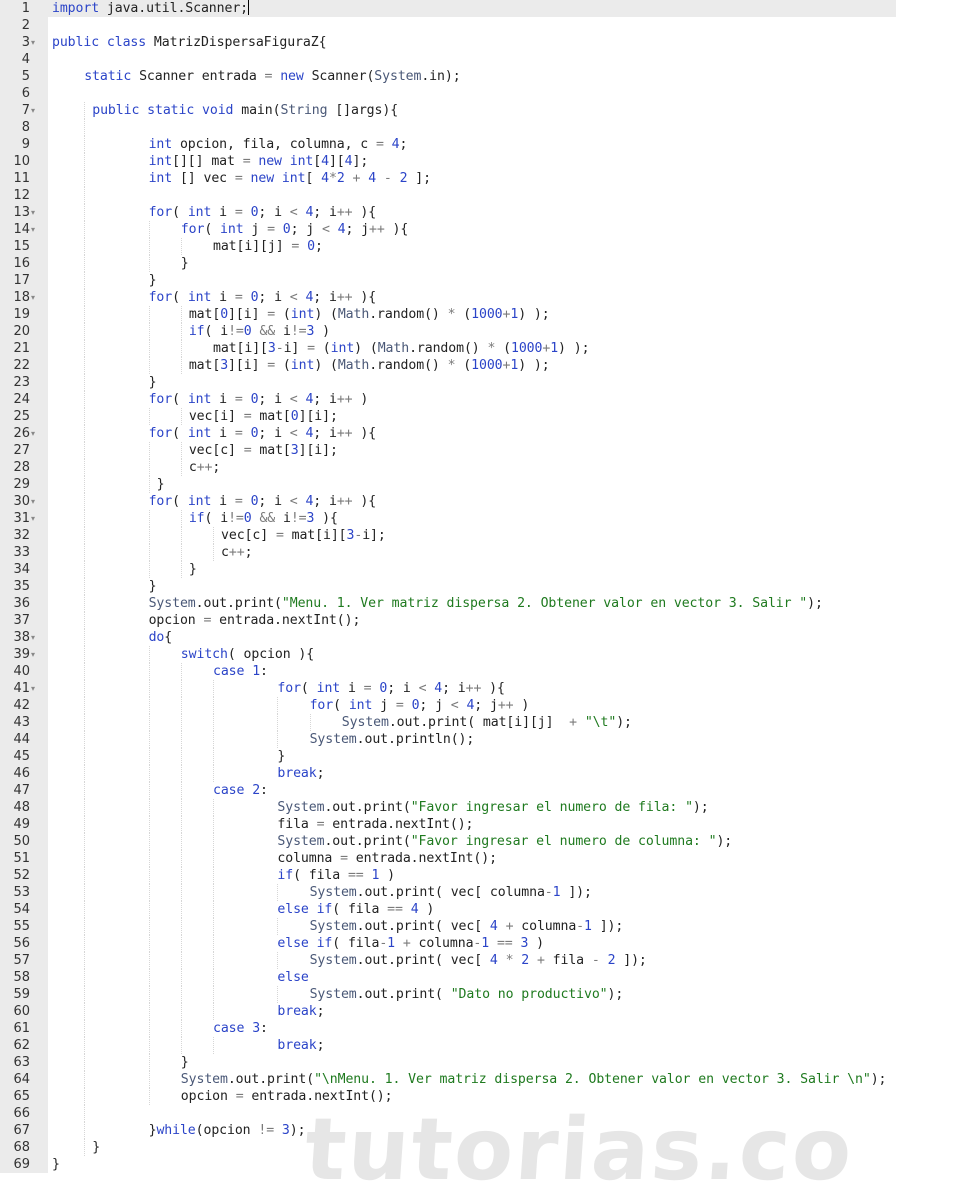 The image size is (980, 1200). Describe the element at coordinates (448, 671) in the screenshot. I see `code-line: 40 case 1:` at that location.